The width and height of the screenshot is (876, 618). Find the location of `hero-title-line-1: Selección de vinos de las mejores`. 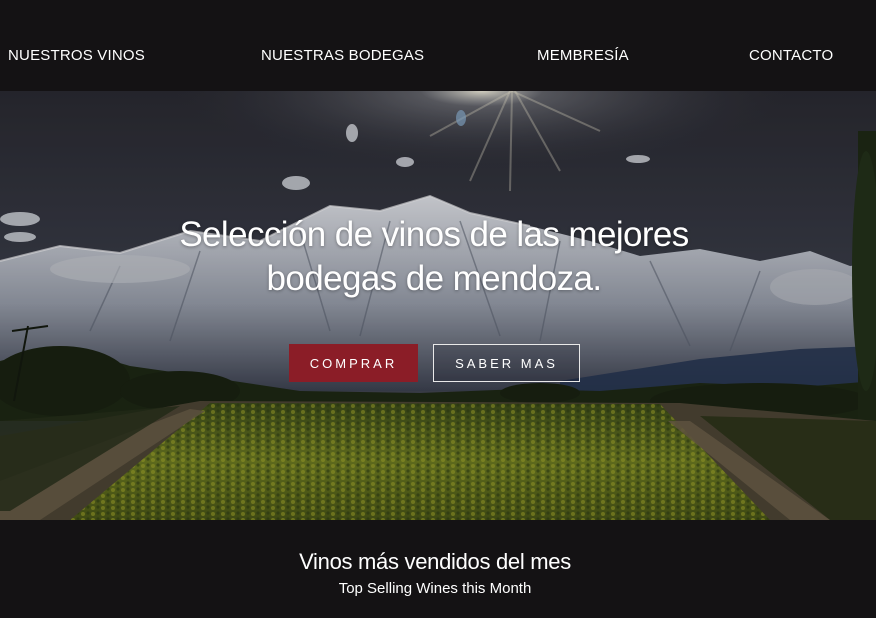

hero-title-line-1: Selección de vinos de las mejores is located at coordinates (434, 234).